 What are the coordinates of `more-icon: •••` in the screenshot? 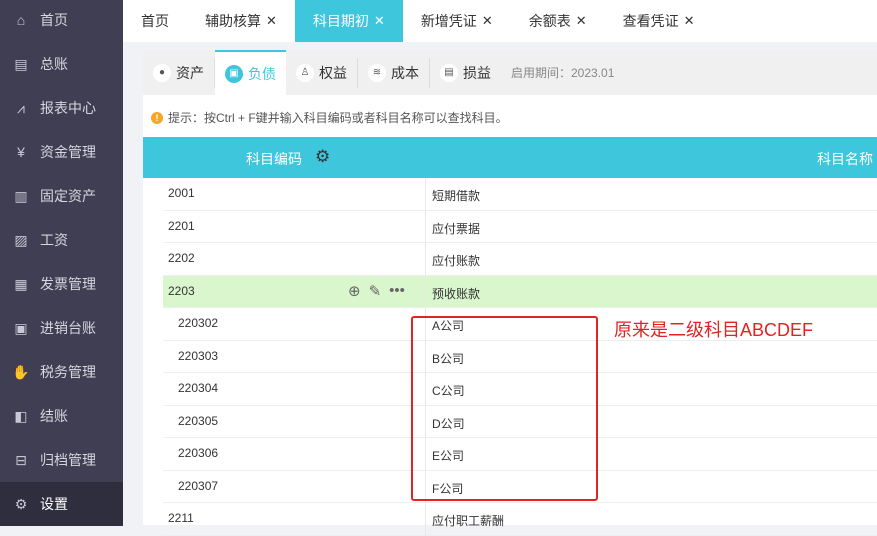 It's located at (397, 291).